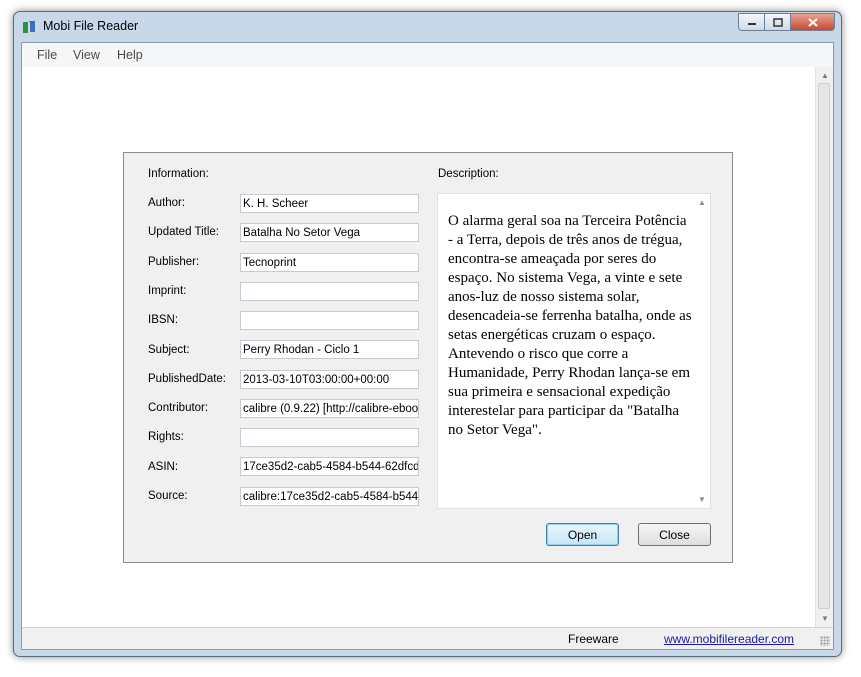  What do you see at coordinates (178, 408) in the screenshot?
I see `contributor-label: Contributor:` at bounding box center [178, 408].